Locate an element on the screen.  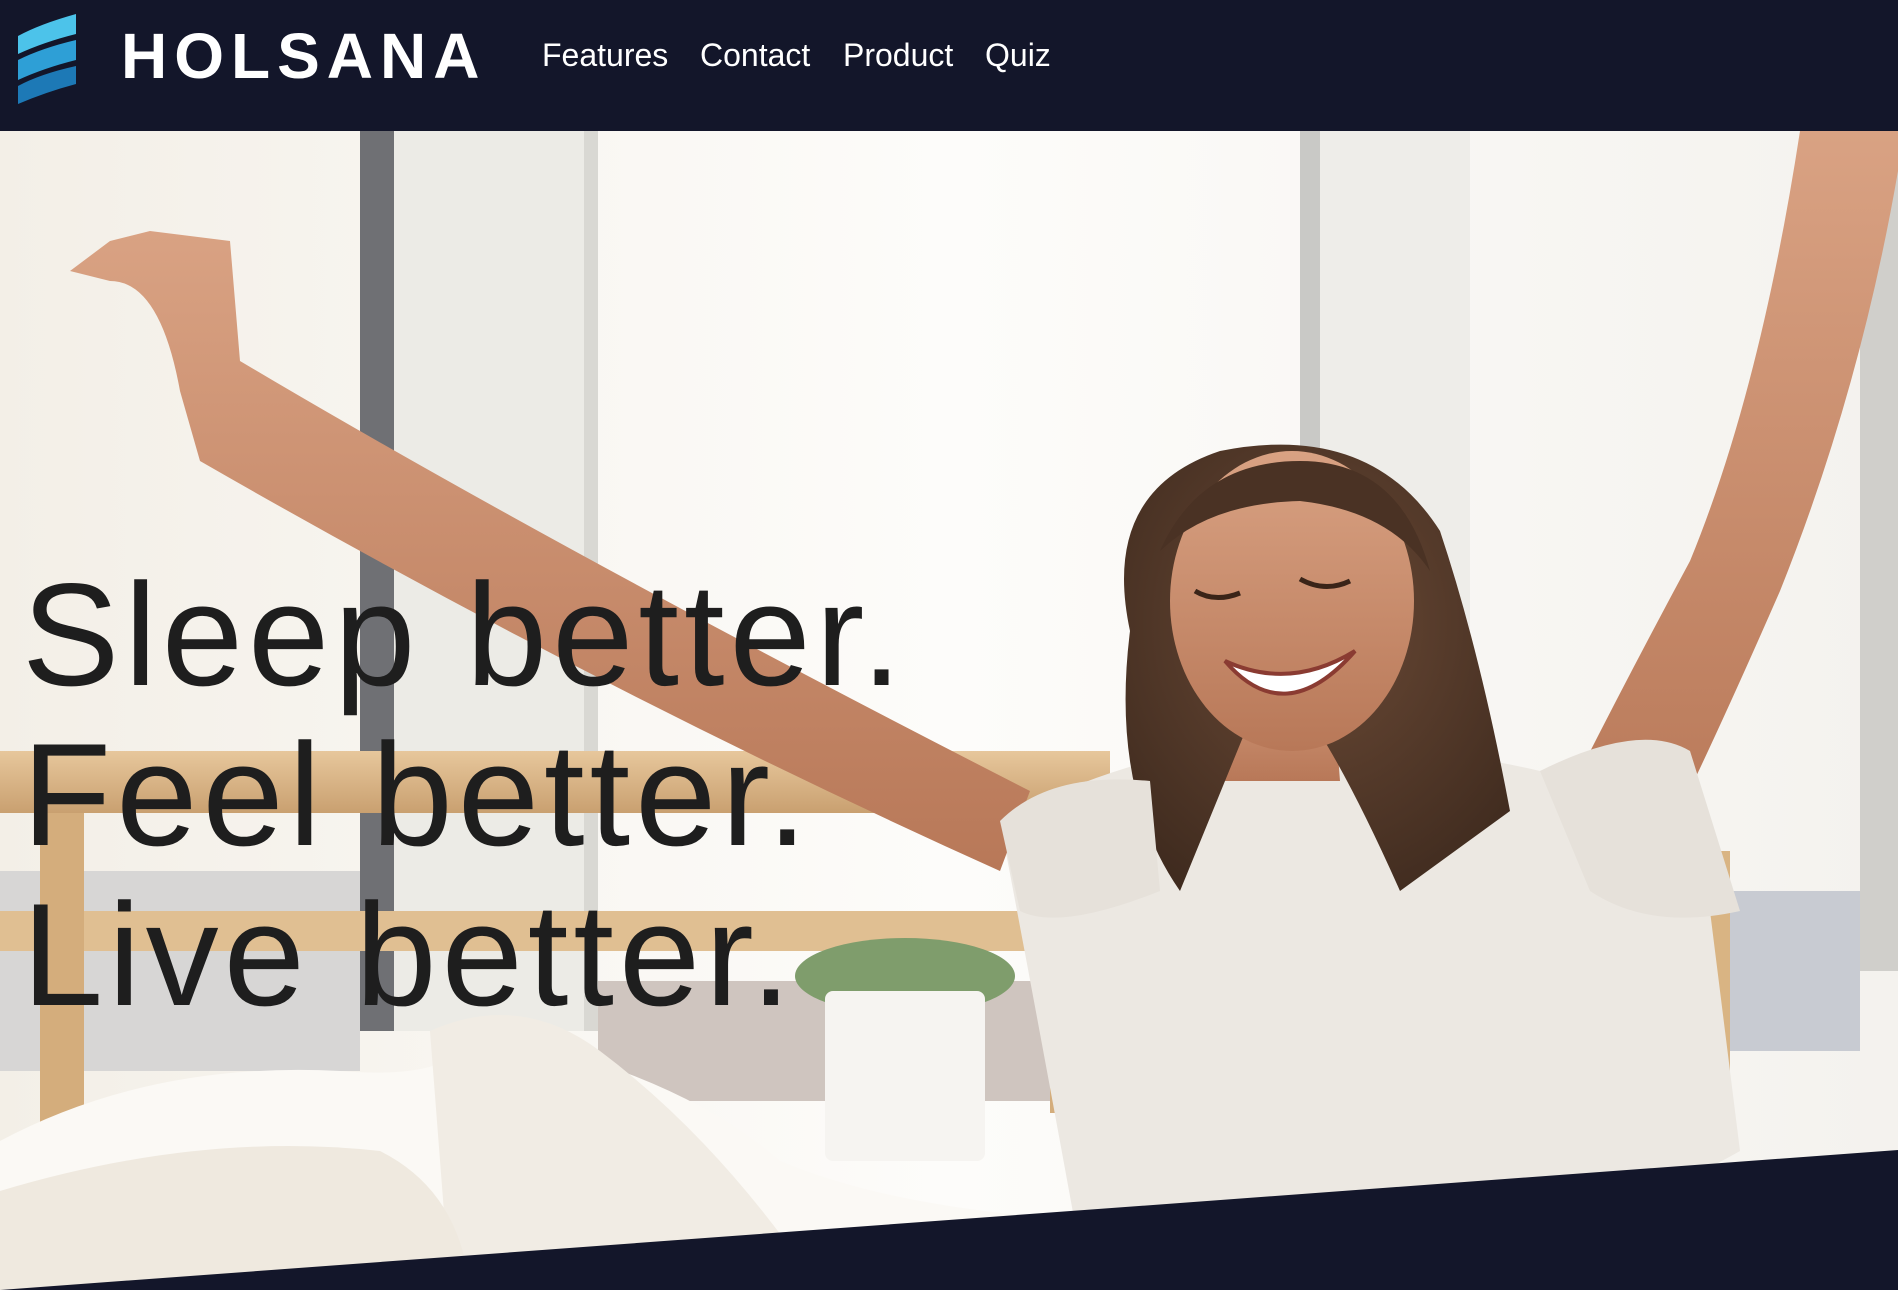
brand-wordmark: HOLSANA is located at coordinates (303, 56).